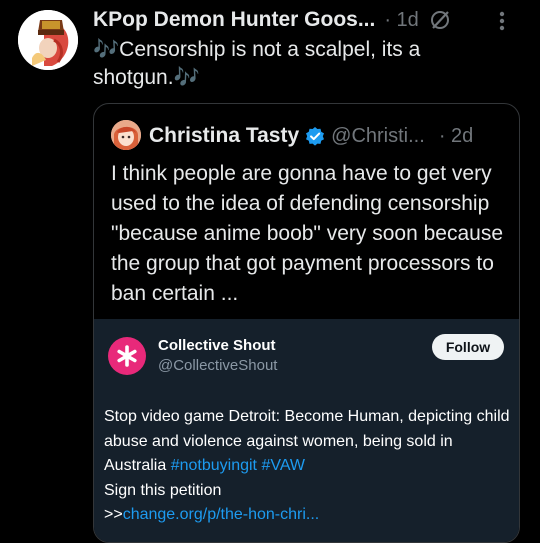  Describe the element at coordinates (214, 465) in the screenshot. I see `hashtag-notbuyingit: #notbuyingit` at that location.